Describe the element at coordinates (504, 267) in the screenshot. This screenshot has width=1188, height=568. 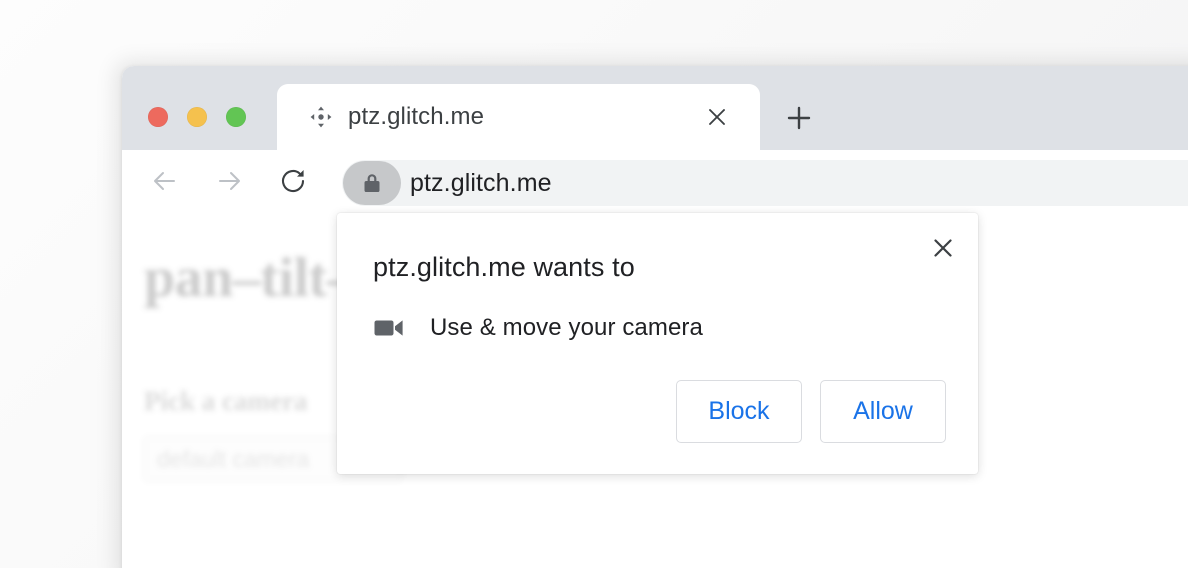
I see `dialog-title: ptz.glitch.me wants to` at that location.